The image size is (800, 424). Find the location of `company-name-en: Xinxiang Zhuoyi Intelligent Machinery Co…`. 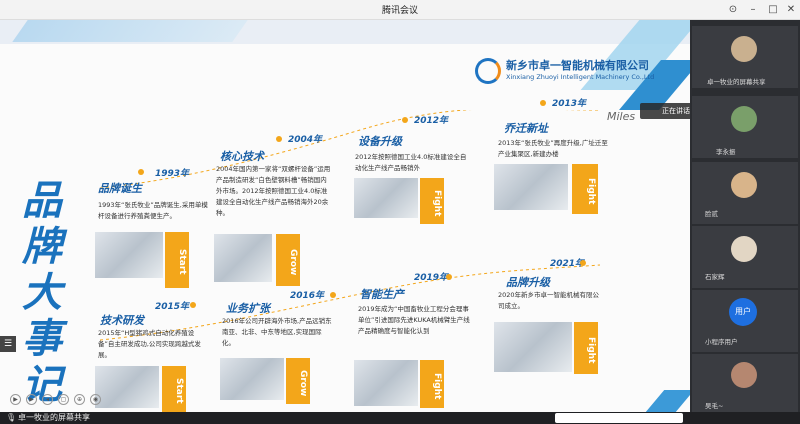

company-name-en: Xinxiang Zhuoyi Intelligent Machinery Co… is located at coordinates (580, 77).